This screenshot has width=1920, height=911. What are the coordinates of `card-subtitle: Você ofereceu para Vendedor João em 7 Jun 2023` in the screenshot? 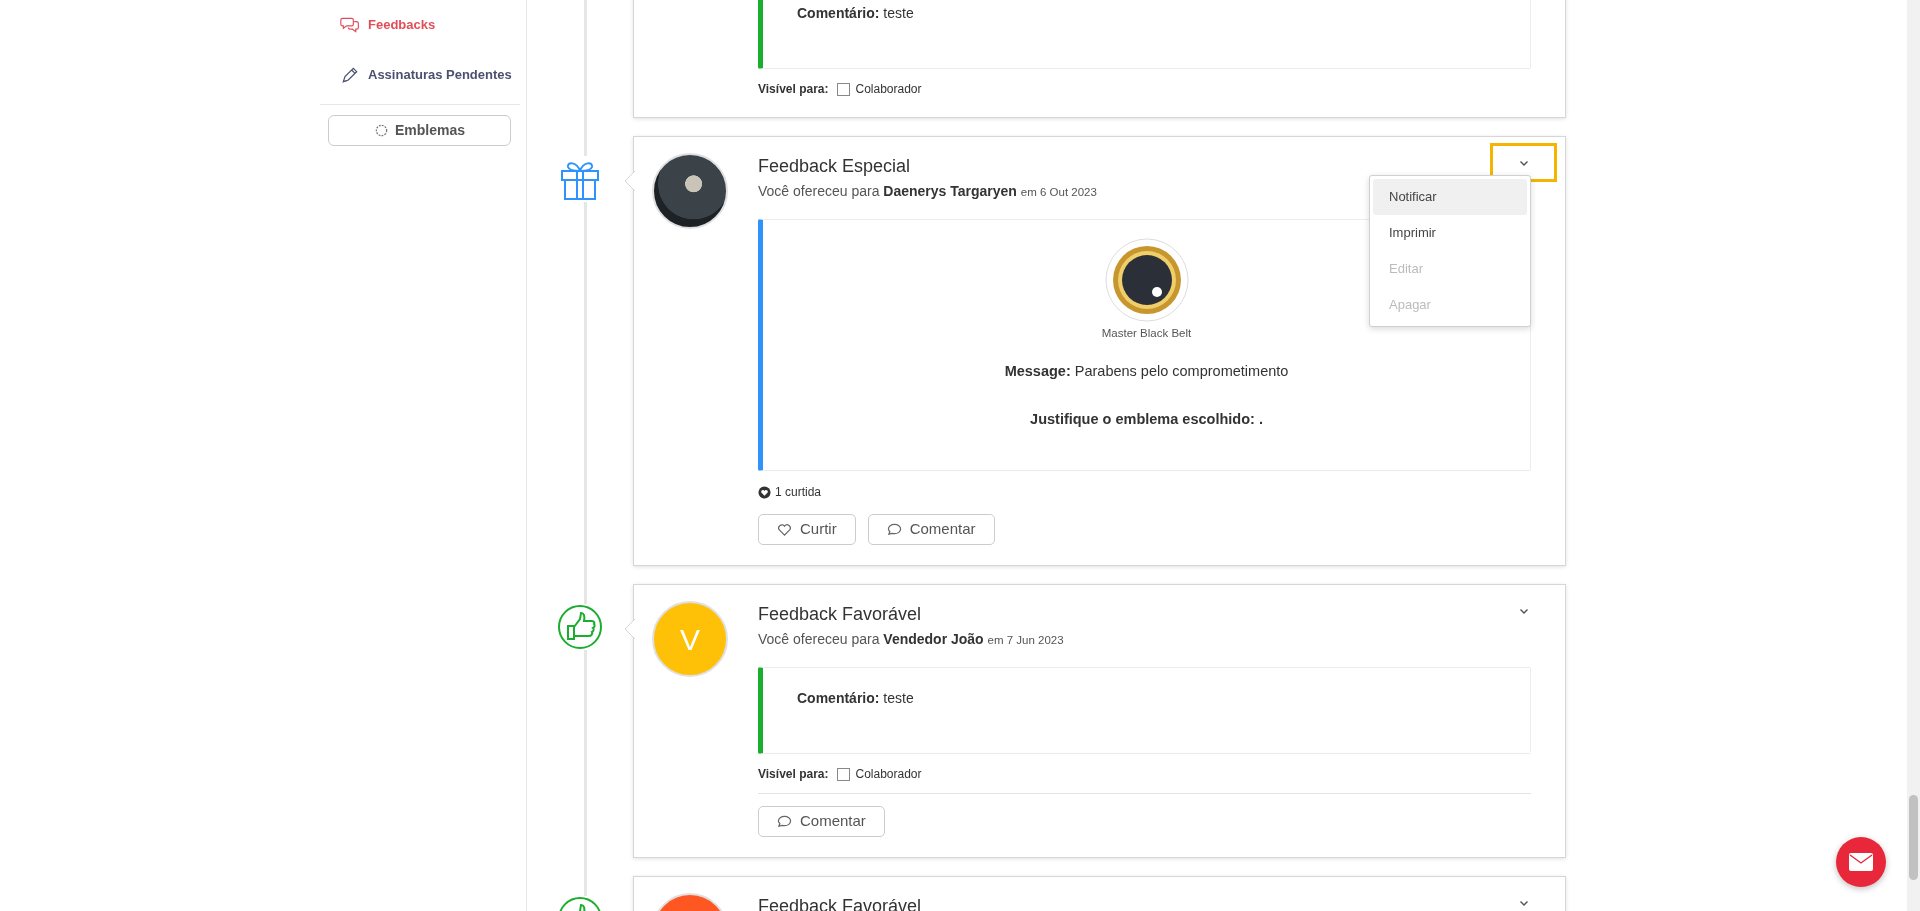 It's located at (911, 639).